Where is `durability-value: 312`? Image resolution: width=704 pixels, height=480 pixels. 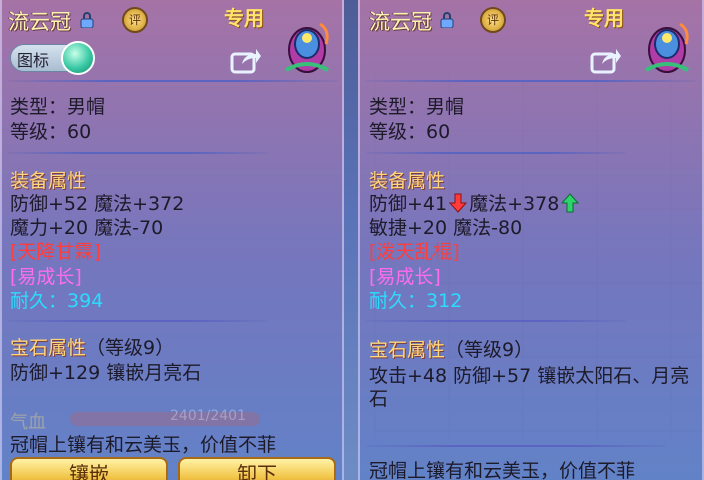 durability-value: 312 is located at coordinates (444, 301).